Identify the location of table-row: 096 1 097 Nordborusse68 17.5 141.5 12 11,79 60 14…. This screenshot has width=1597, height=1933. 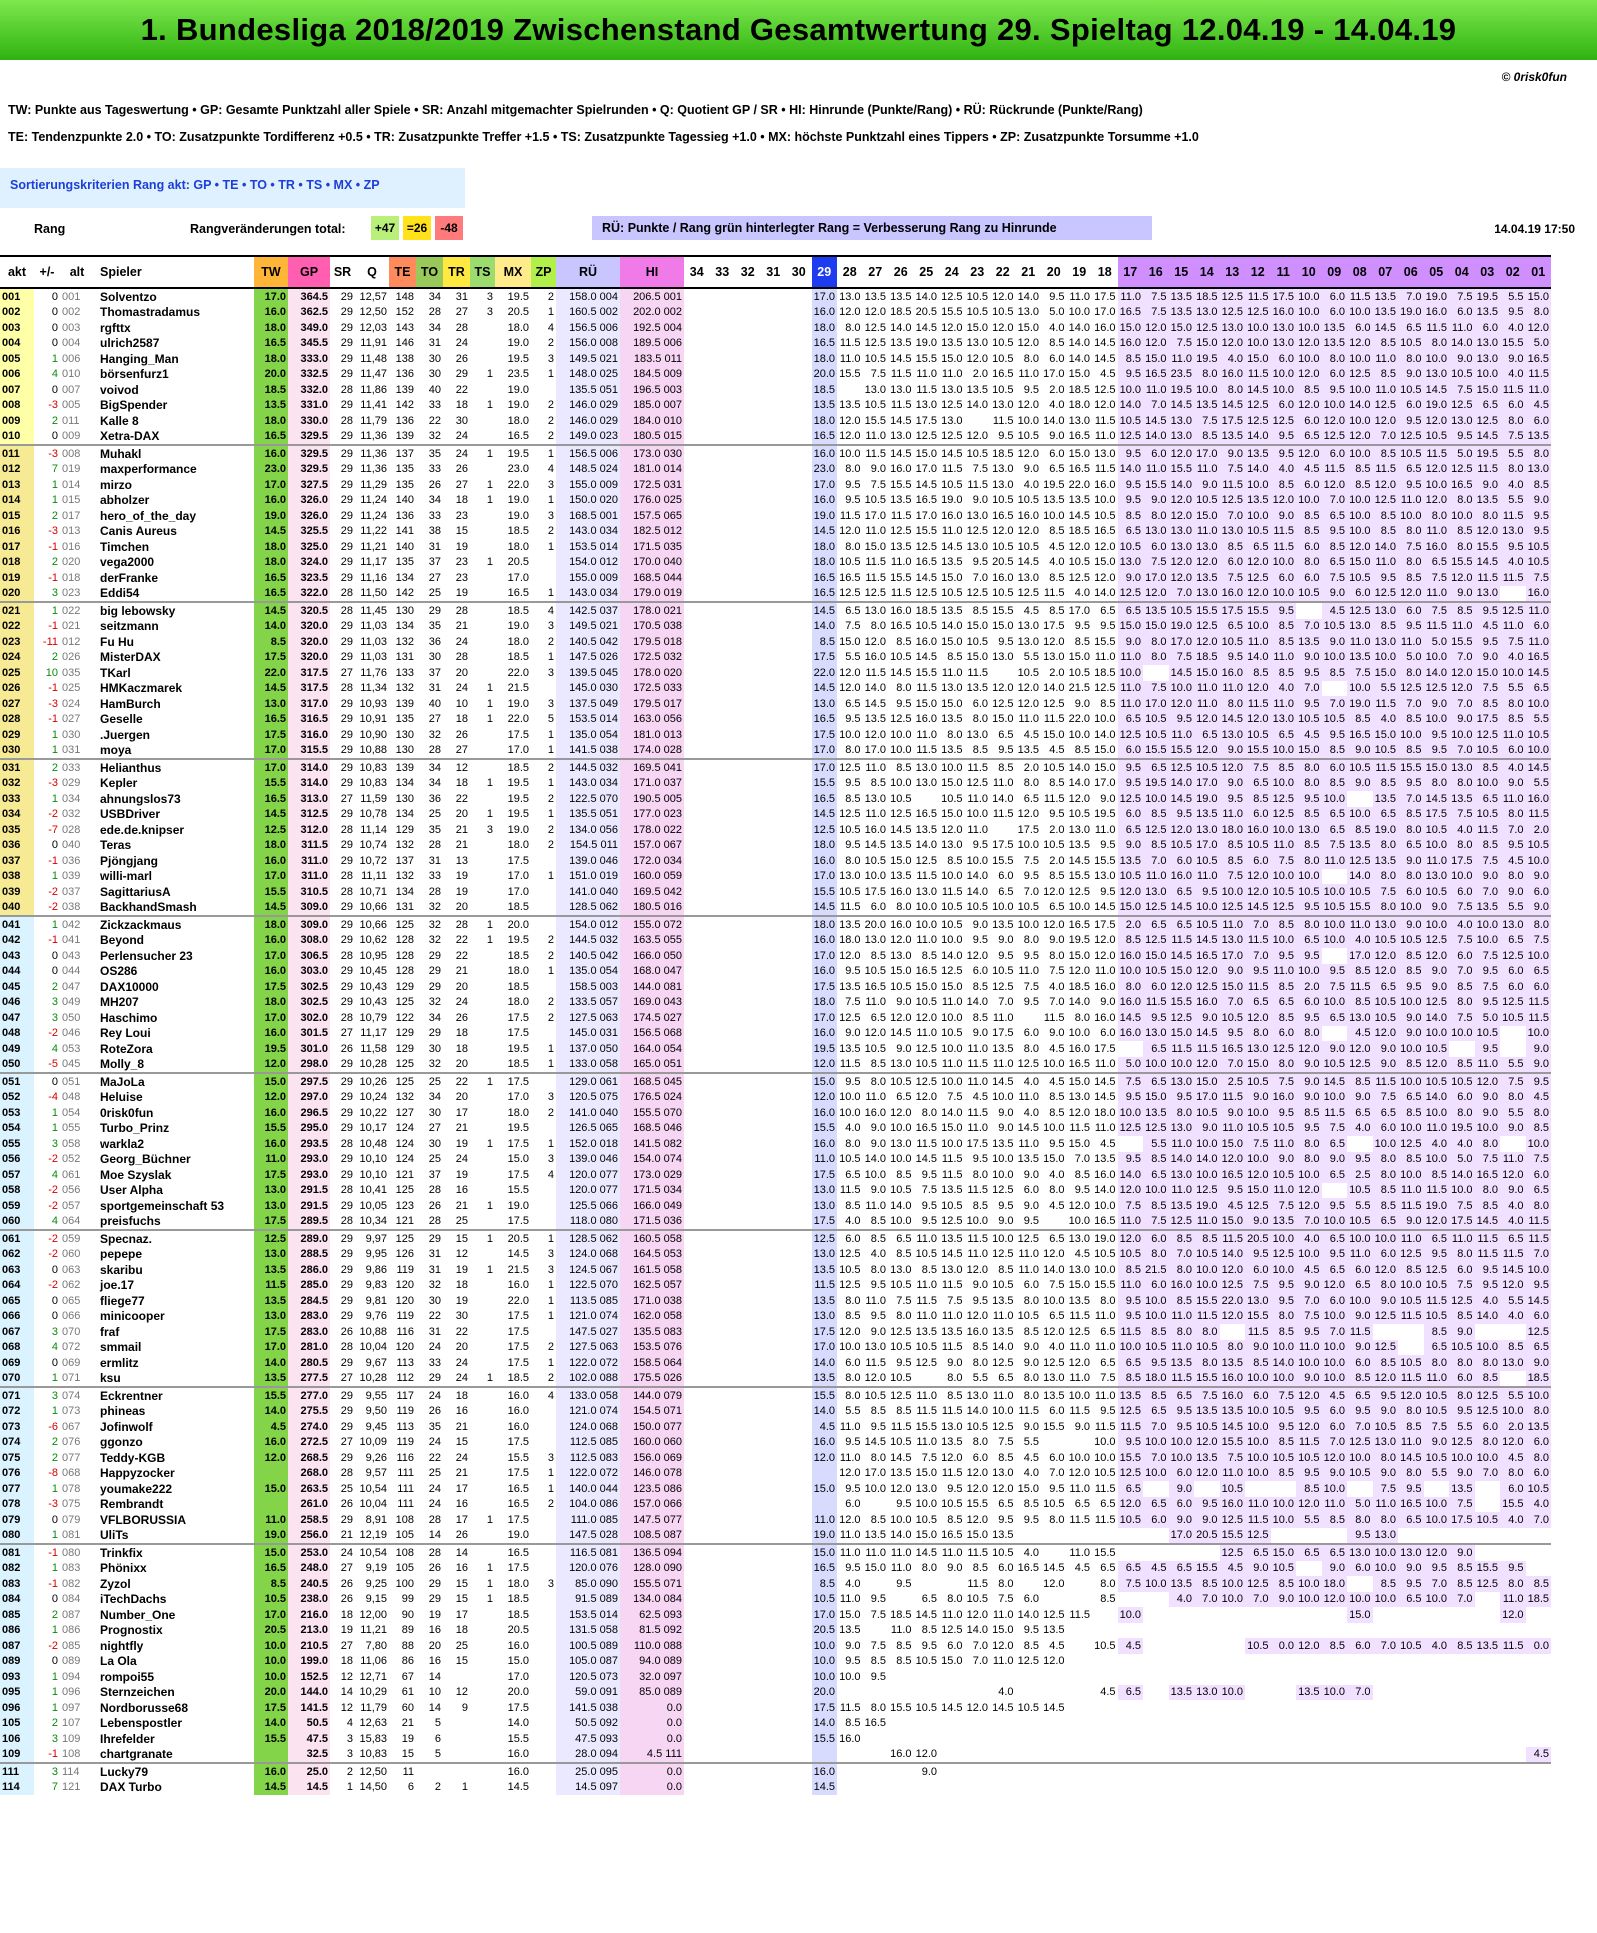
(775, 1708).